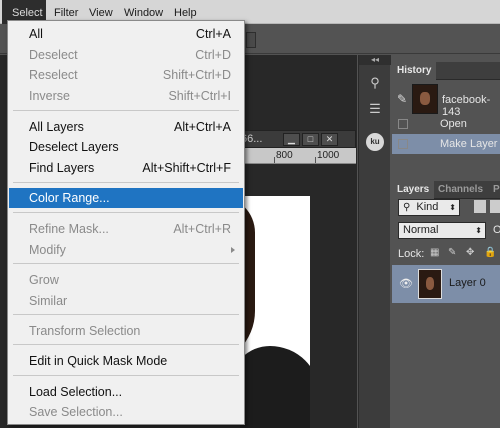 The width and height of the screenshot is (500, 428). I want to click on menu-item-find-layers: Find Layers Alt+Shift+Ctrl+F, so click(126, 168).